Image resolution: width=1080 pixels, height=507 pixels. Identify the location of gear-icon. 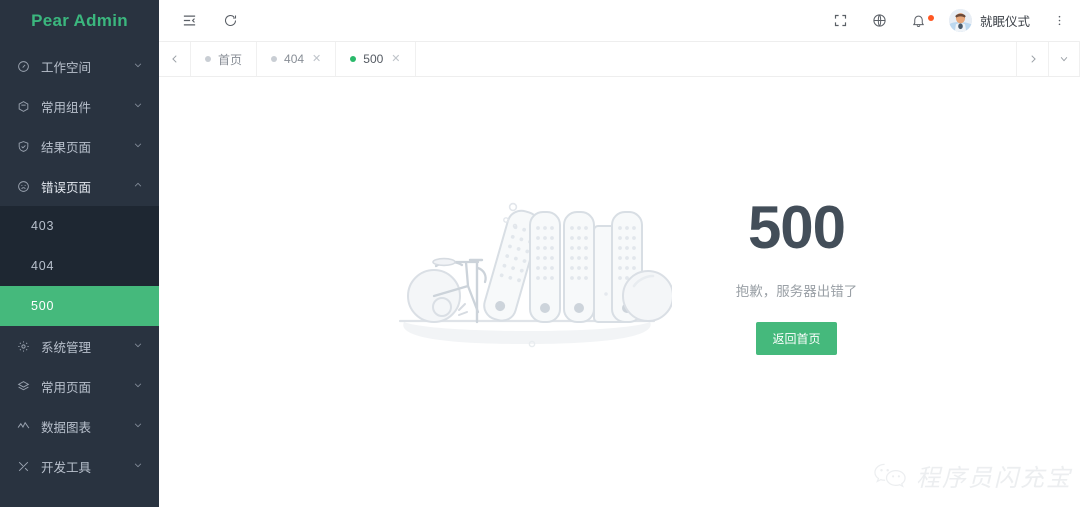
(23, 346).